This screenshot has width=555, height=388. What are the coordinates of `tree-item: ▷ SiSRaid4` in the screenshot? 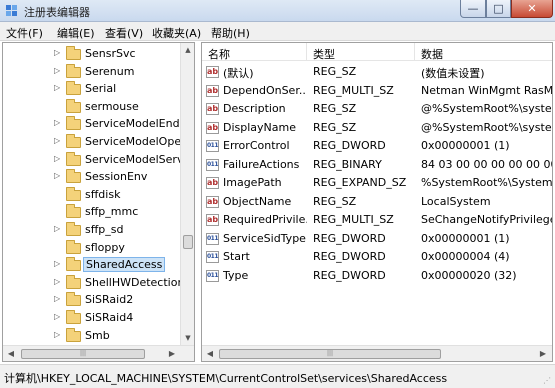 It's located at (93, 318).